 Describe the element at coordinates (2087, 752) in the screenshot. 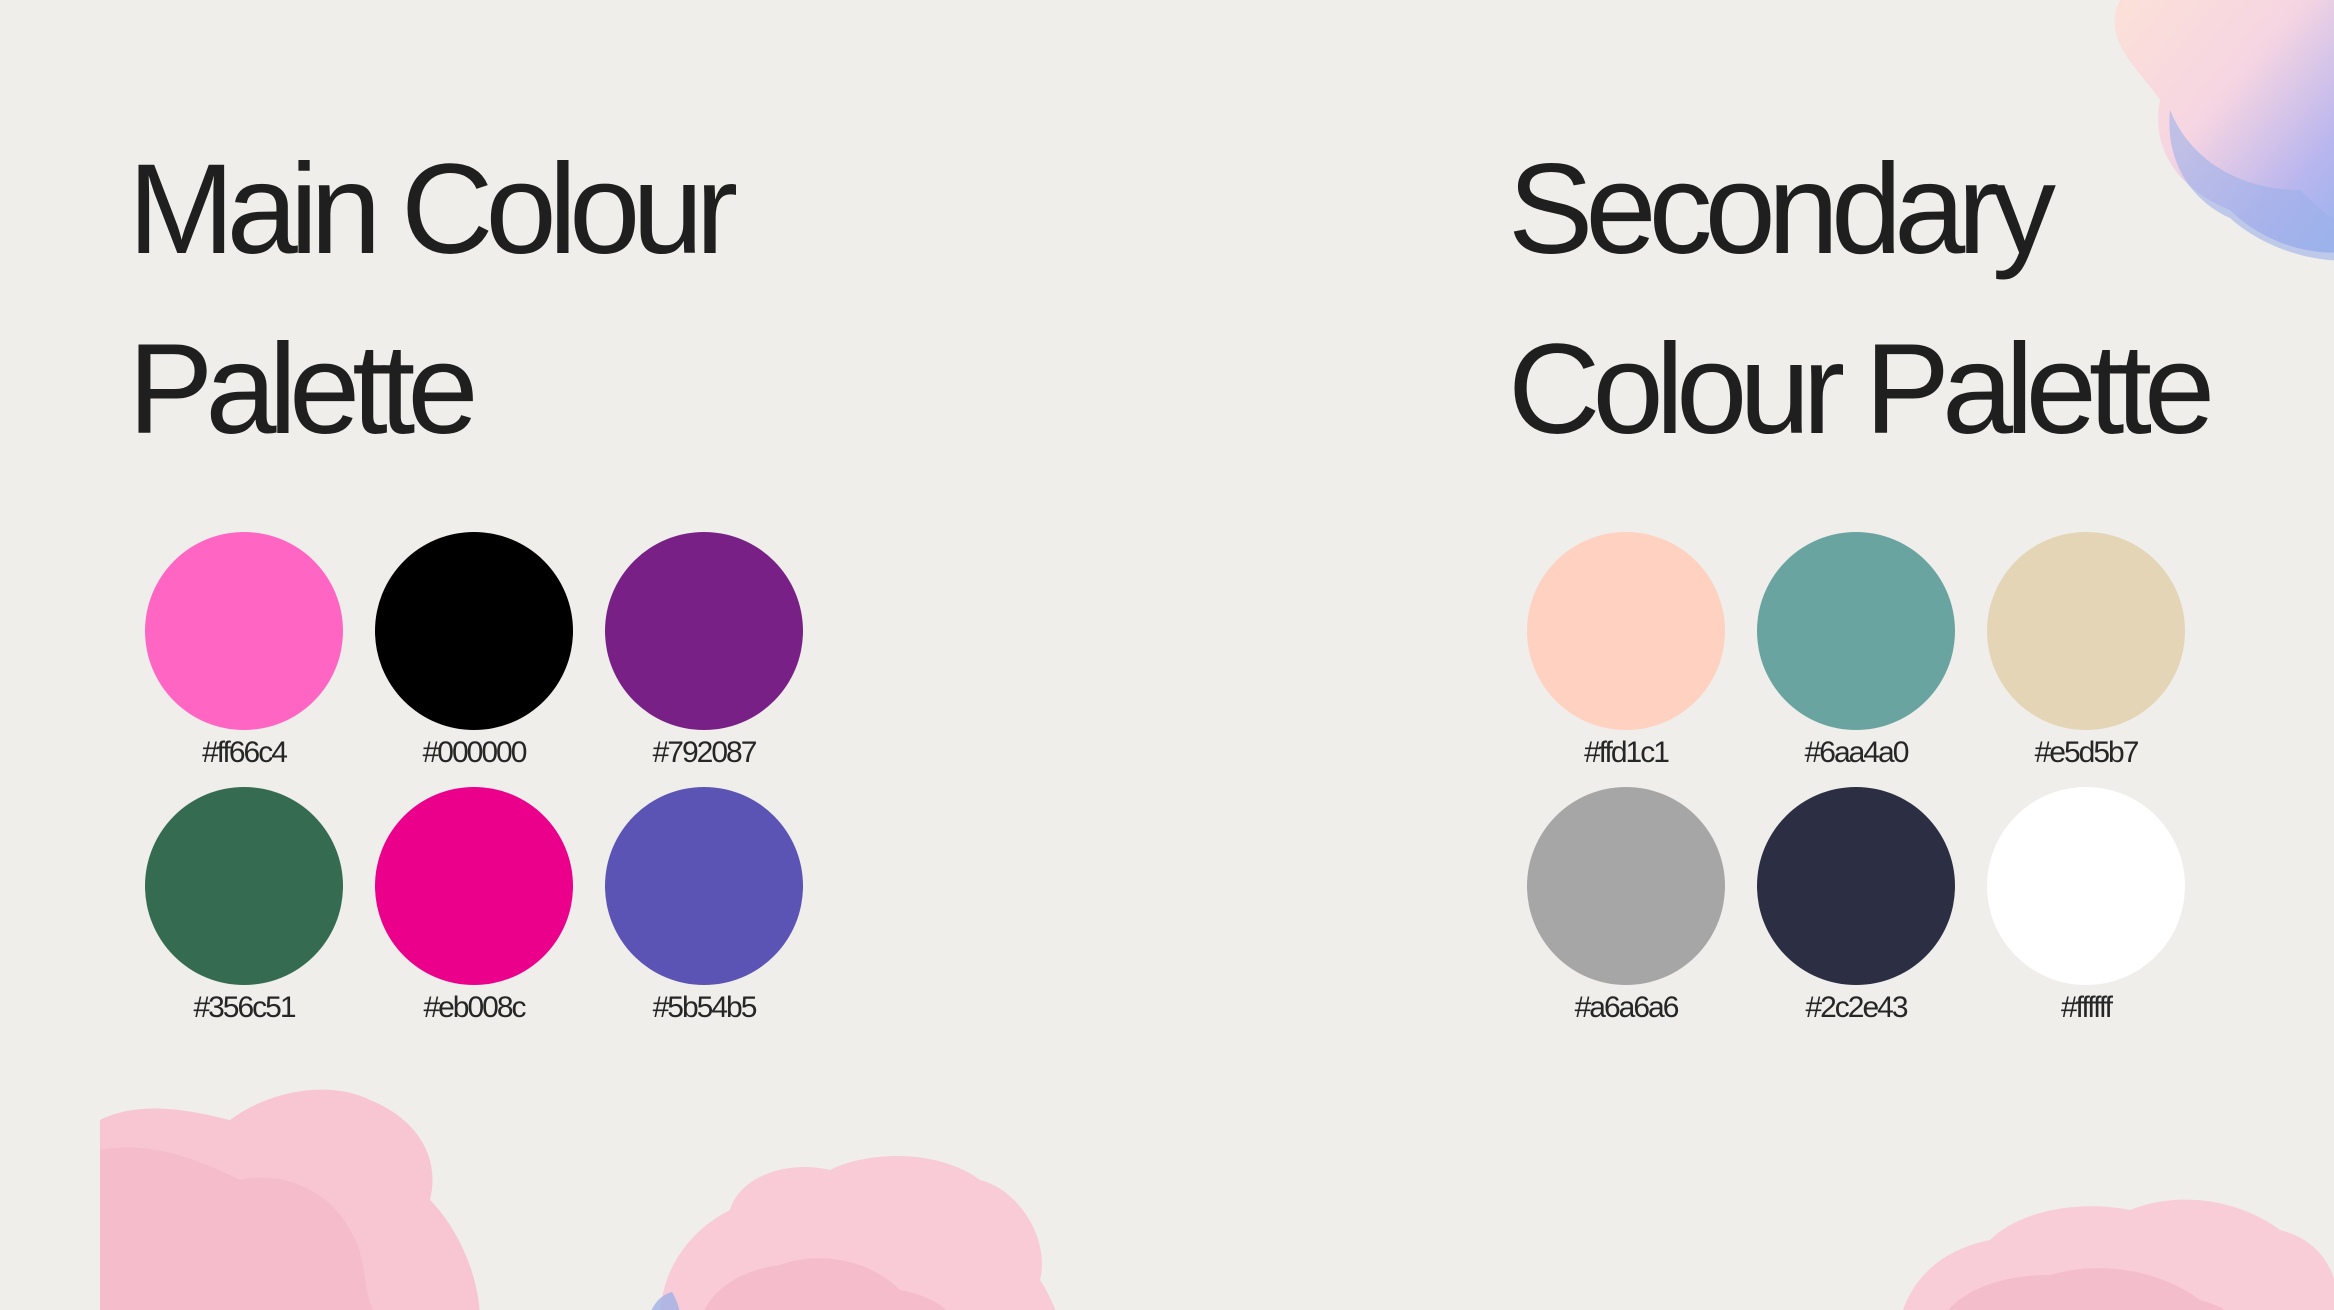

I see `hex-label: #e5d5b7` at that location.